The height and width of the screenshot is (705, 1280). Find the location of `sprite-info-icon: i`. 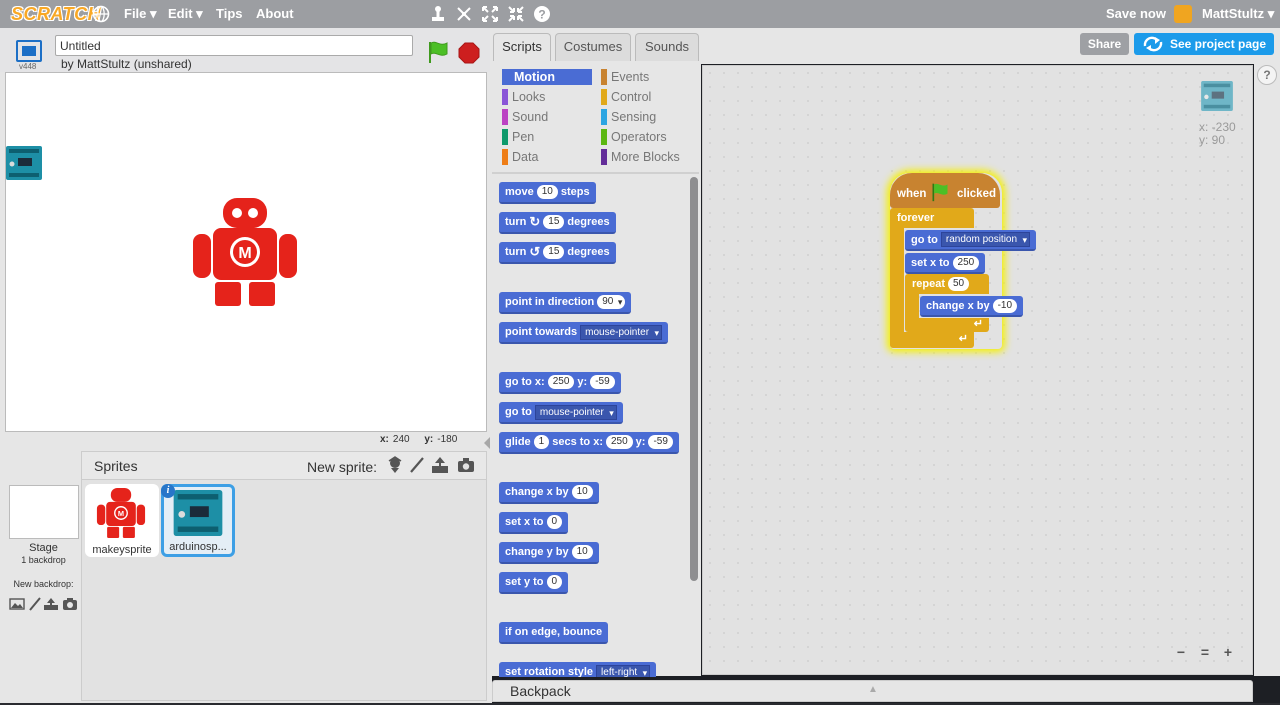

sprite-info-icon: i is located at coordinates (168, 491).